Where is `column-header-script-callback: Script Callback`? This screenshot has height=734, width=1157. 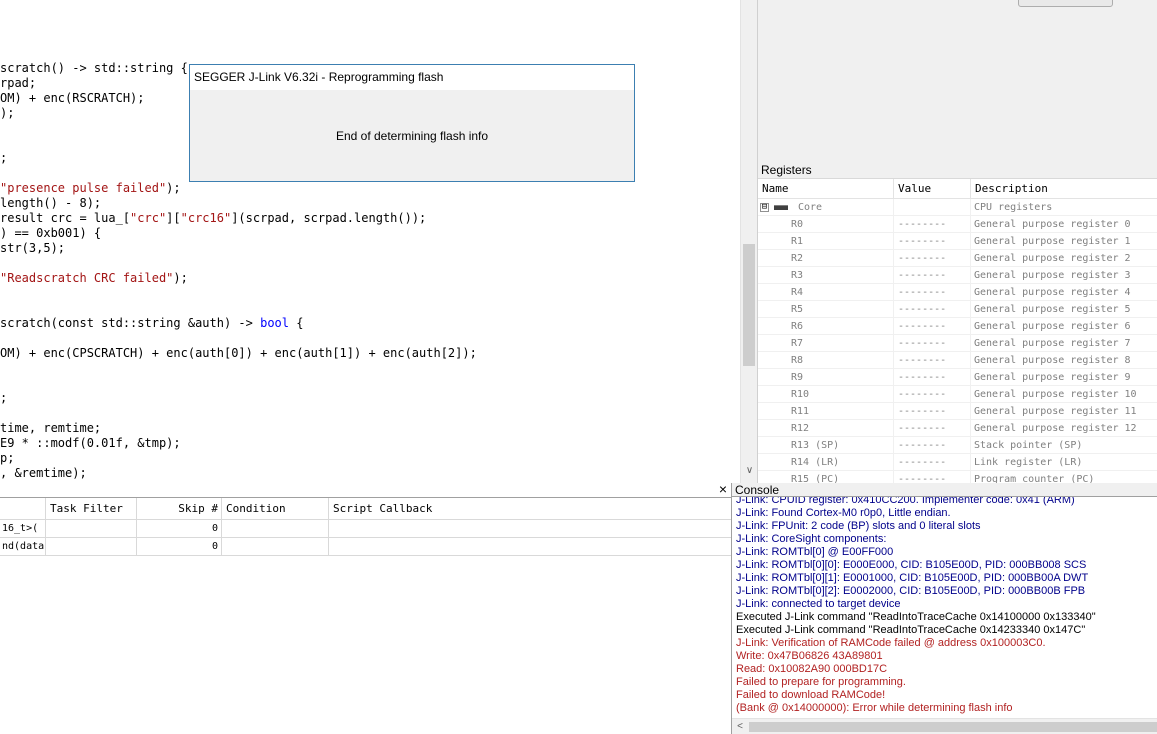 column-header-script-callback: Script Callback is located at coordinates (530, 509).